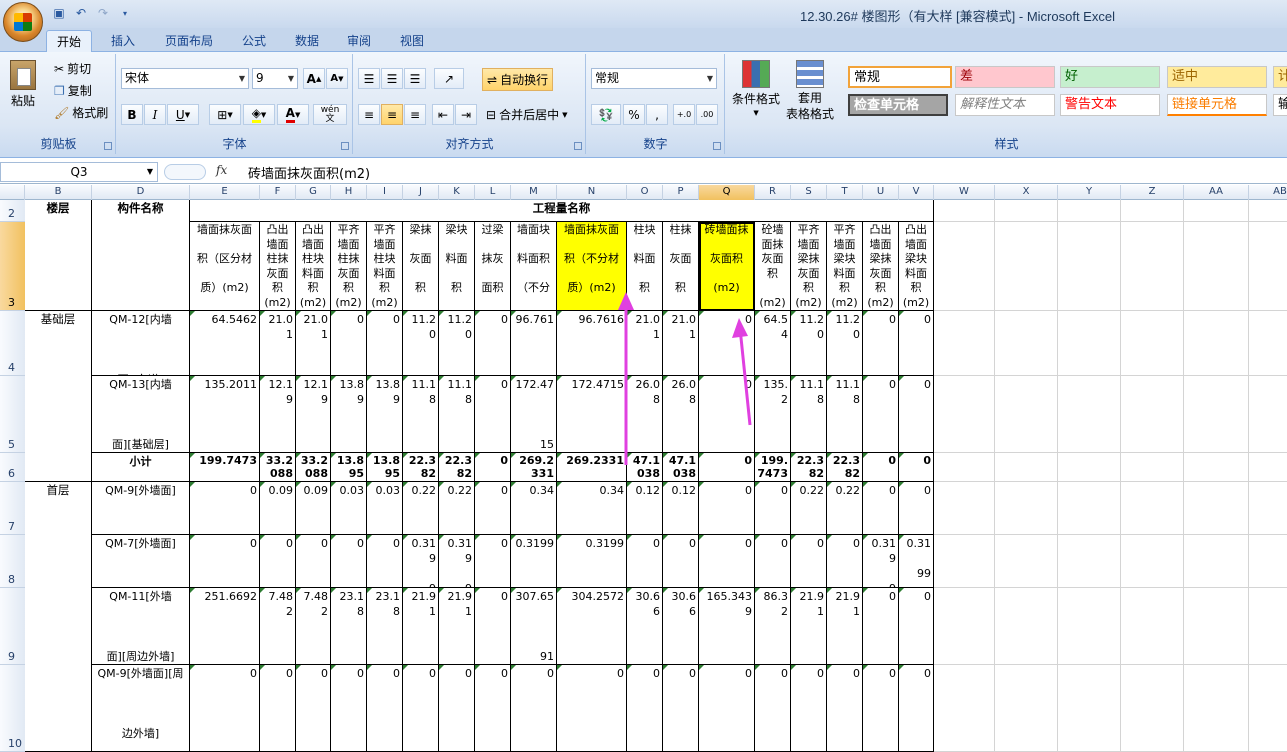 Image resolution: width=1287 pixels, height=752 pixels. What do you see at coordinates (645, 414) in the screenshot?
I see `value-cell-o: 26.08 97` at bounding box center [645, 414].